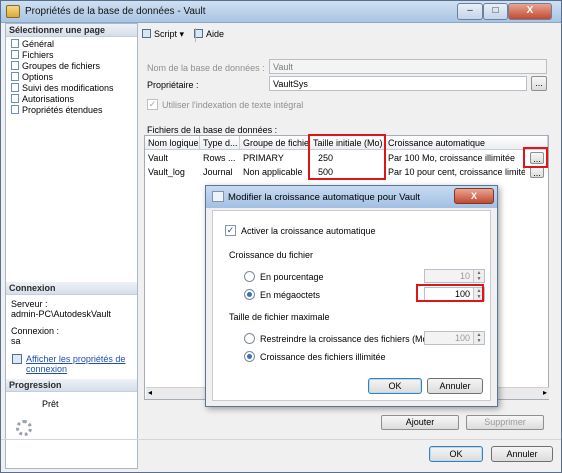 The height and width of the screenshot is (473, 562). I want to click on dialog-icon, so click(218, 196).